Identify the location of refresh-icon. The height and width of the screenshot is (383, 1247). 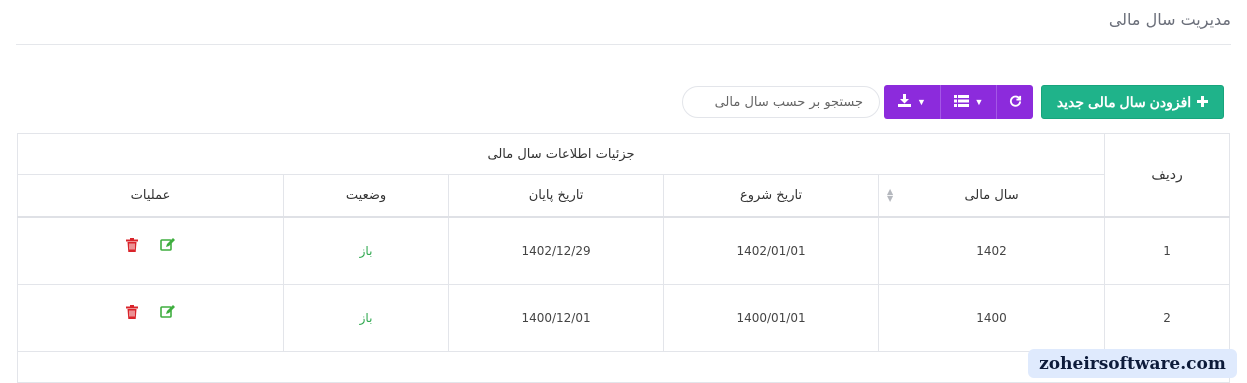
(1015, 102).